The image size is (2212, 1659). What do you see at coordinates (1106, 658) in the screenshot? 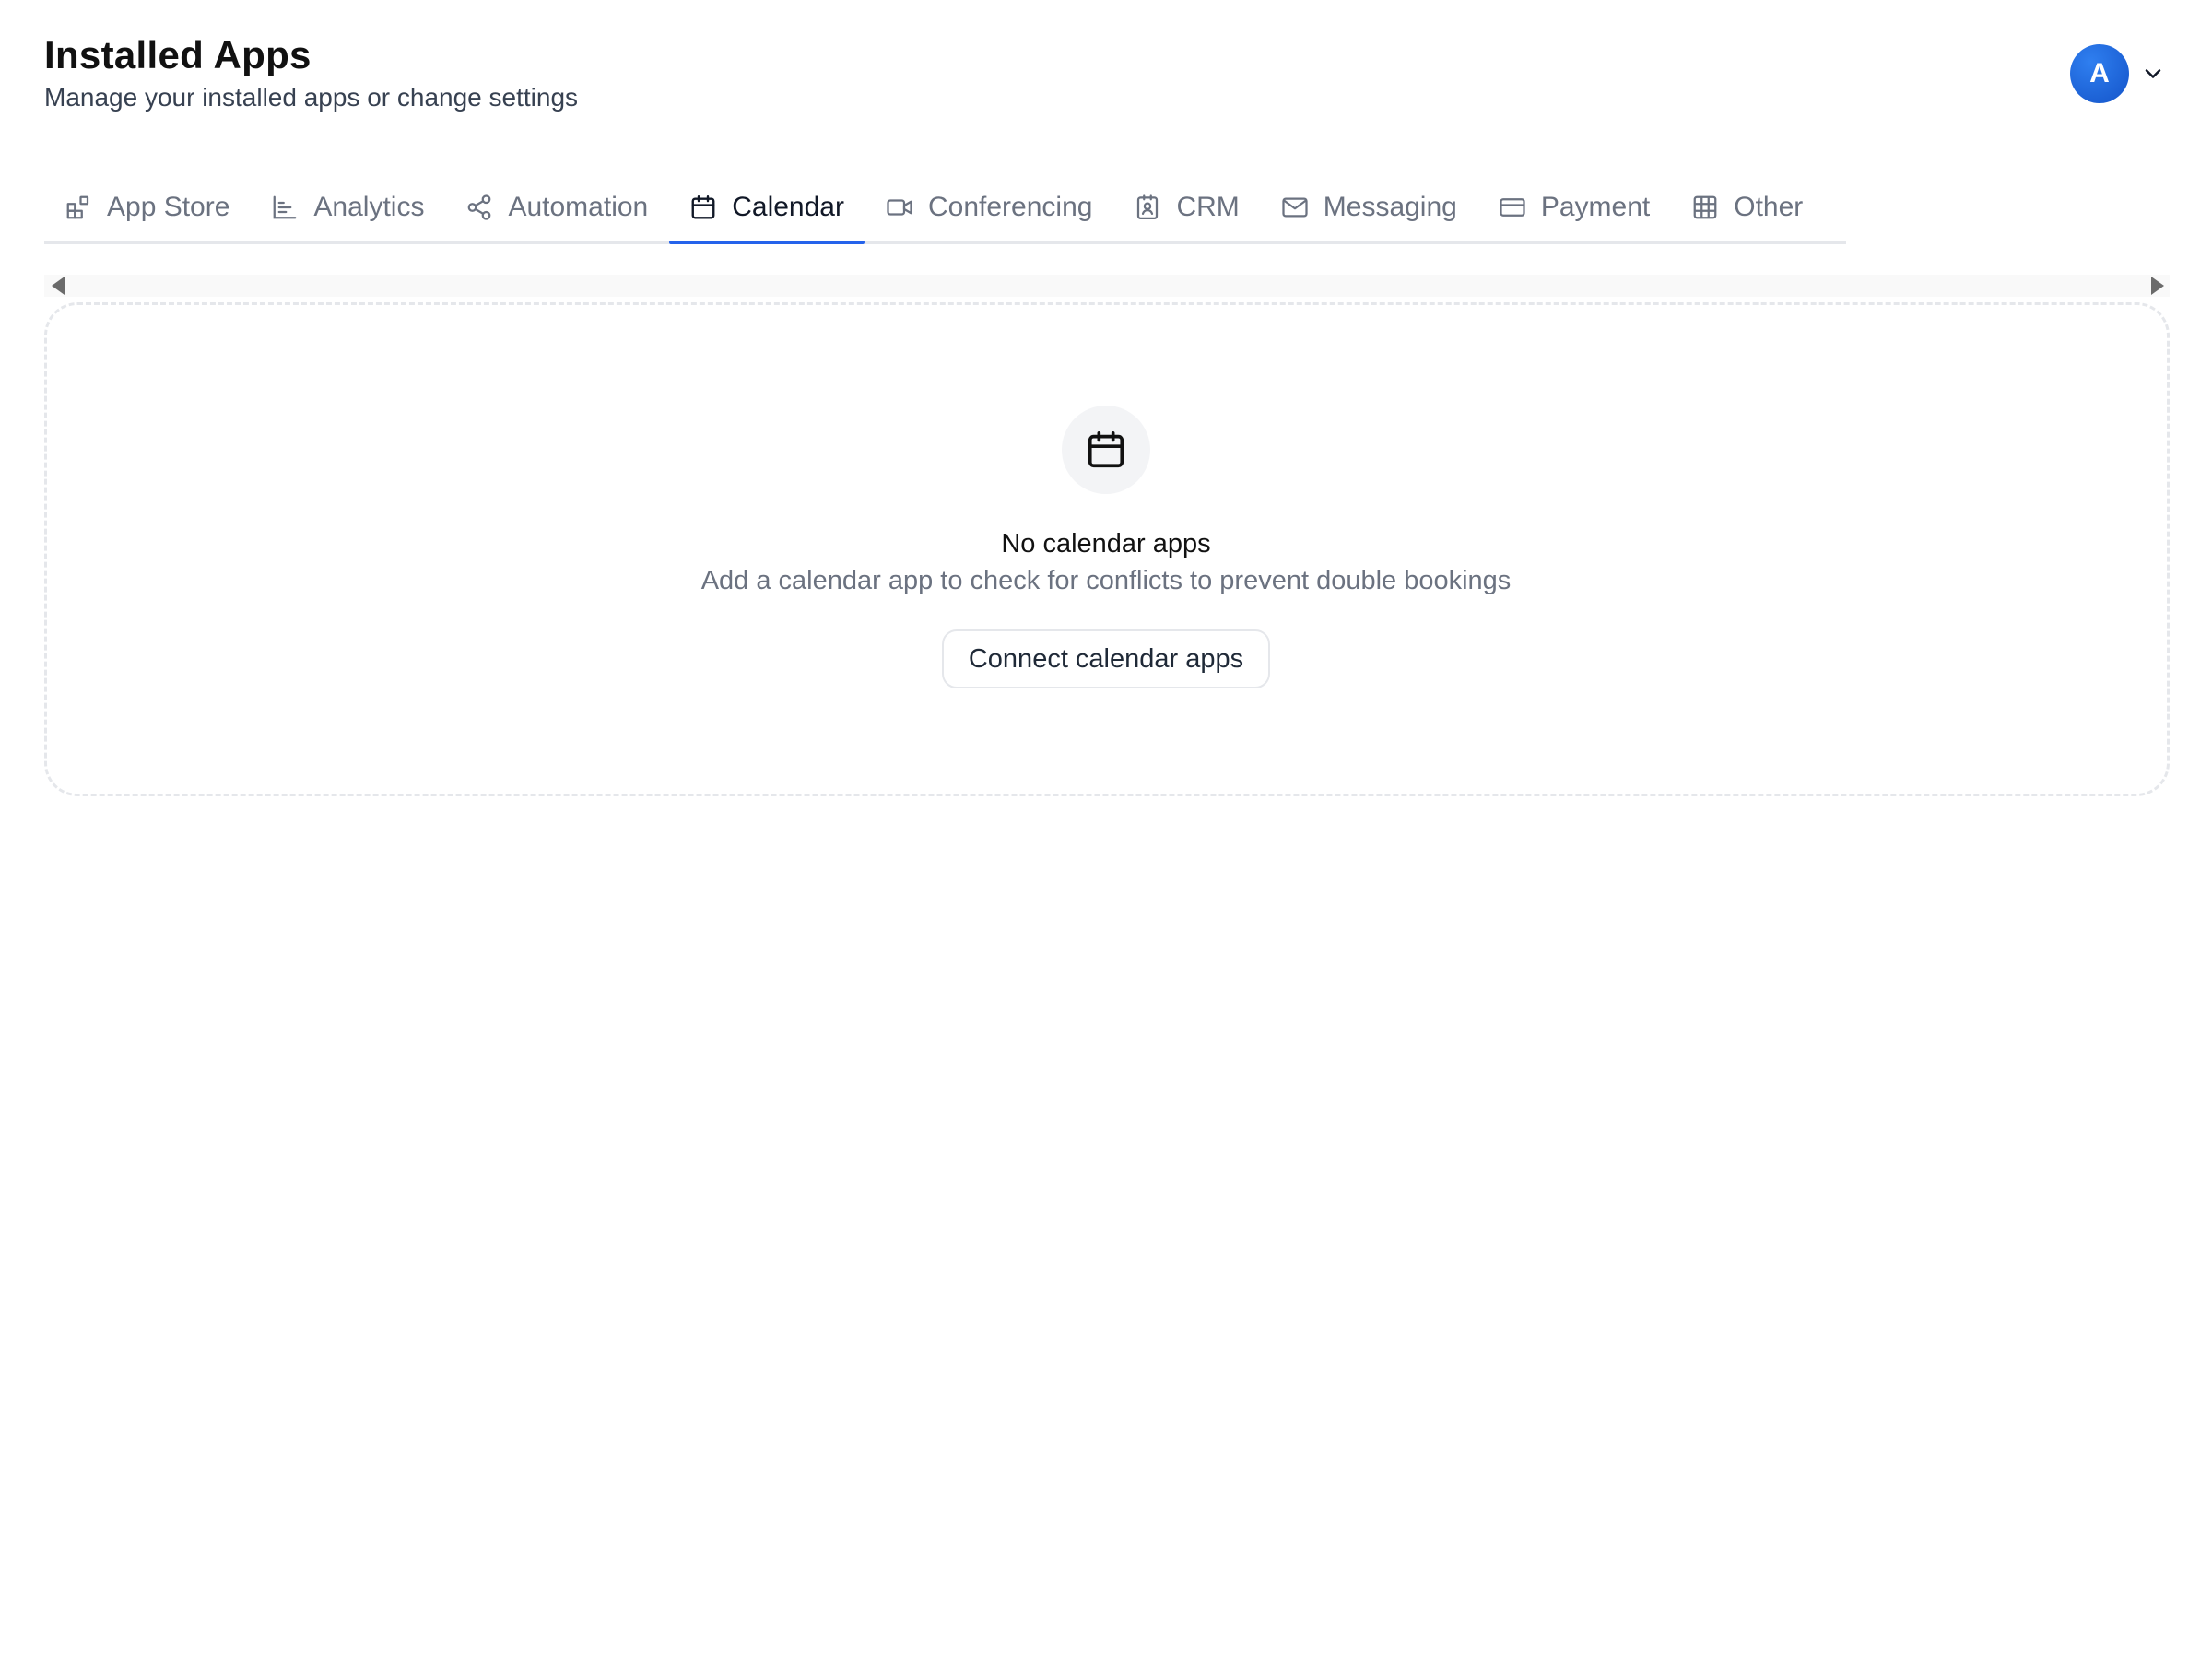
I see `connect-calendar-apps-button: Connect calendar apps` at bounding box center [1106, 658].